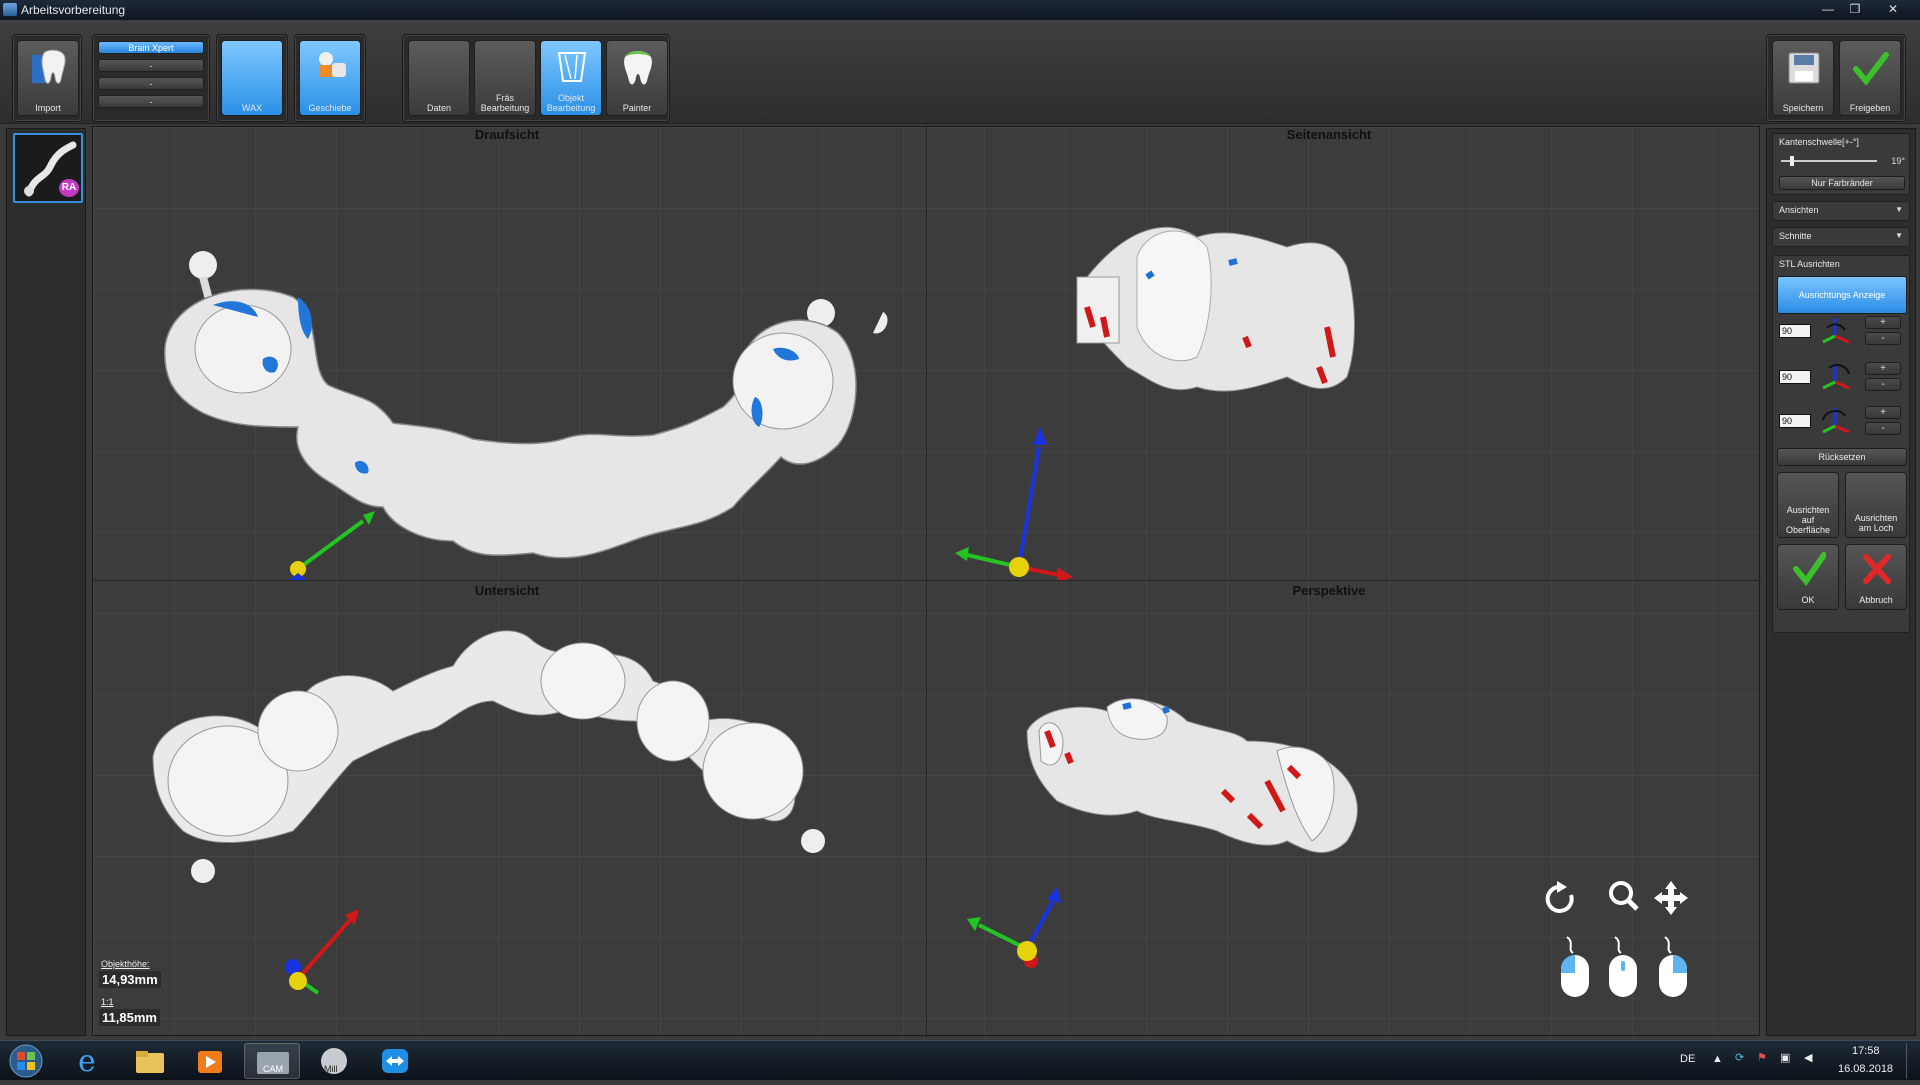  I want to click on geschiebe-button: Geschiebe, so click(330, 78).